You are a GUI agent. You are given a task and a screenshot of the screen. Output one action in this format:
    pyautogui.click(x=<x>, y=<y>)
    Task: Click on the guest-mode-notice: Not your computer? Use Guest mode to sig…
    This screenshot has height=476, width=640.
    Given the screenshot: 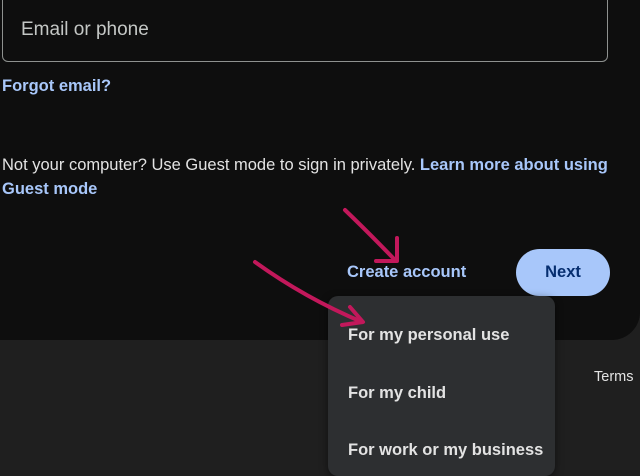 What is the action you would take?
    pyautogui.click(x=307, y=177)
    